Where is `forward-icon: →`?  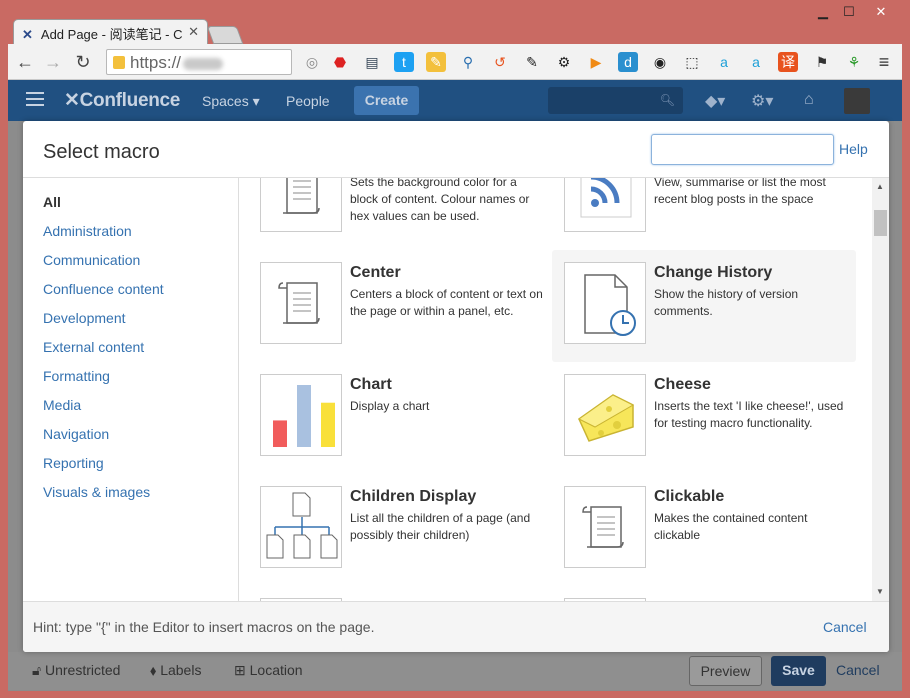
forward-icon: → is located at coordinates (53, 62).